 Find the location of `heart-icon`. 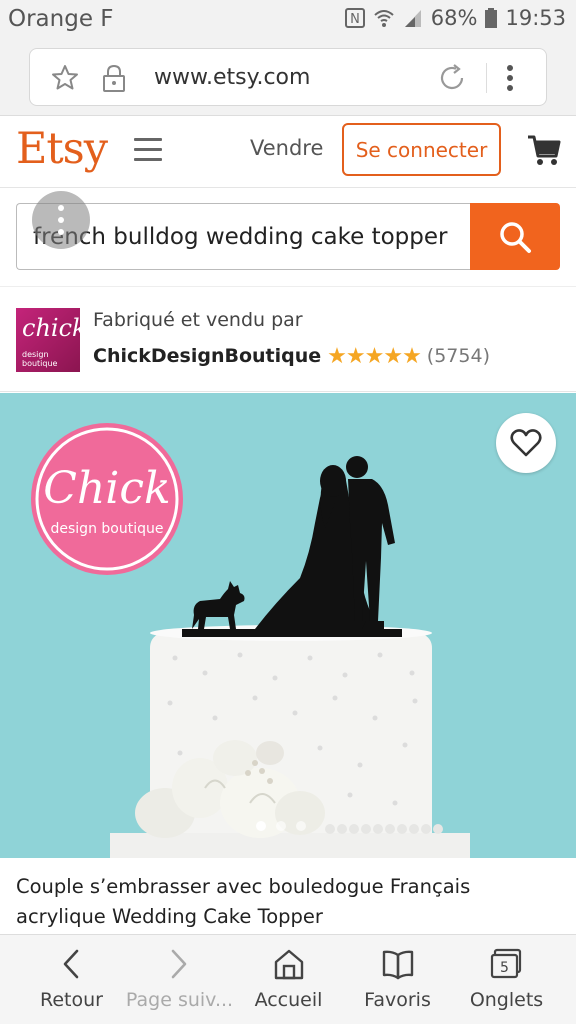

heart-icon is located at coordinates (526, 443).